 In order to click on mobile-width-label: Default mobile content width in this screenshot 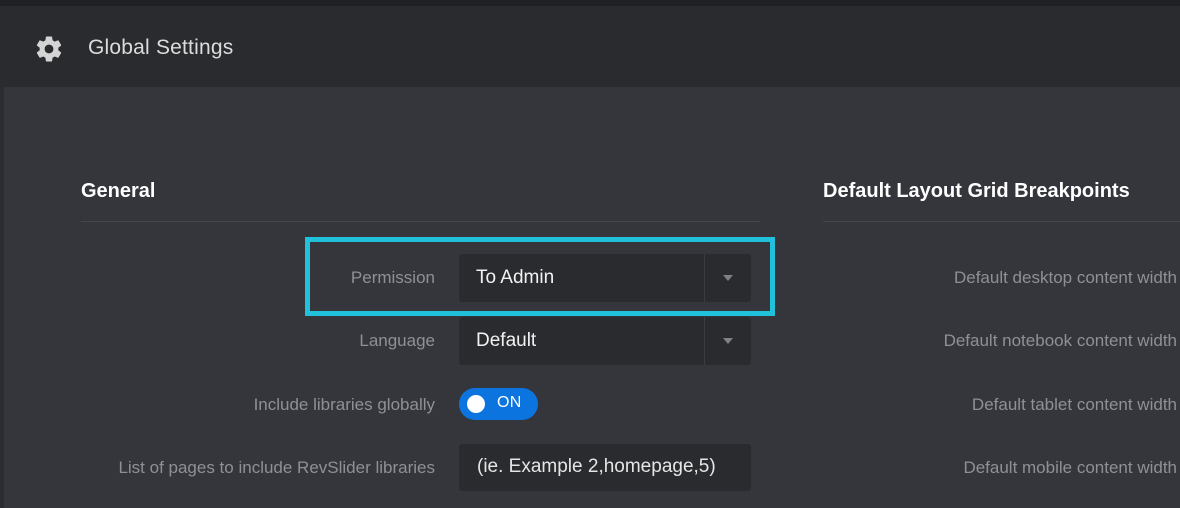, I will do `click(1070, 467)`.